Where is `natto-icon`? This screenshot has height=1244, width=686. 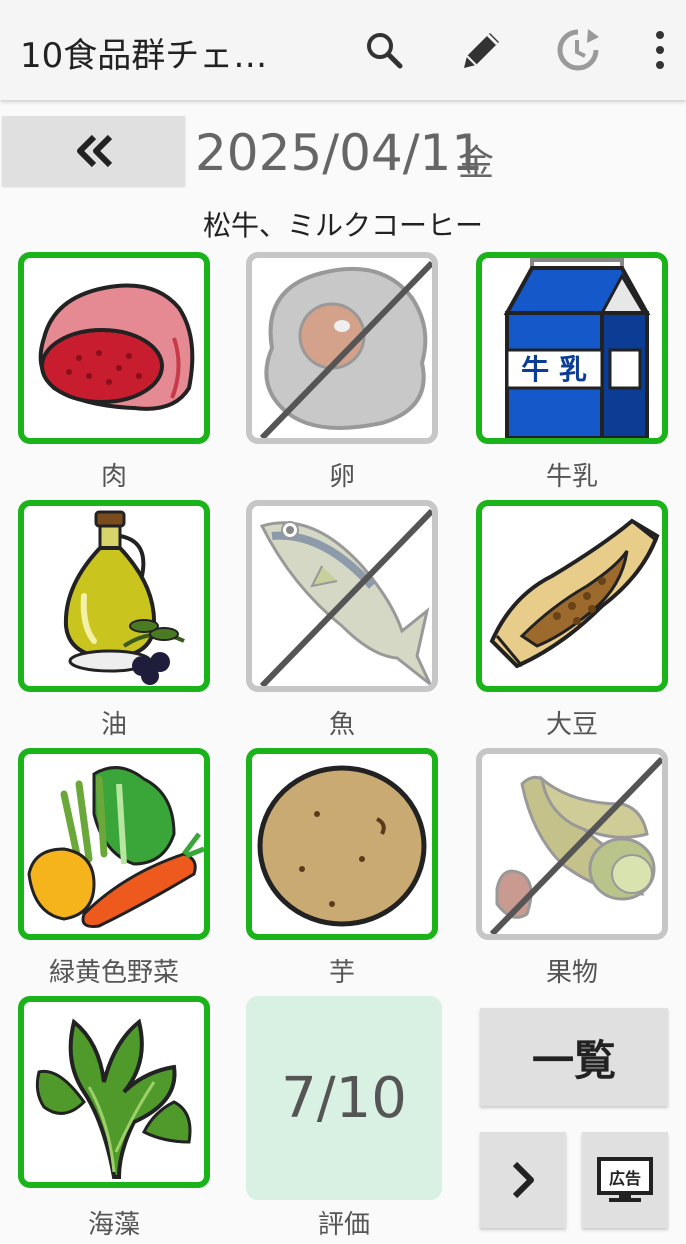
natto-icon is located at coordinates (574, 593).